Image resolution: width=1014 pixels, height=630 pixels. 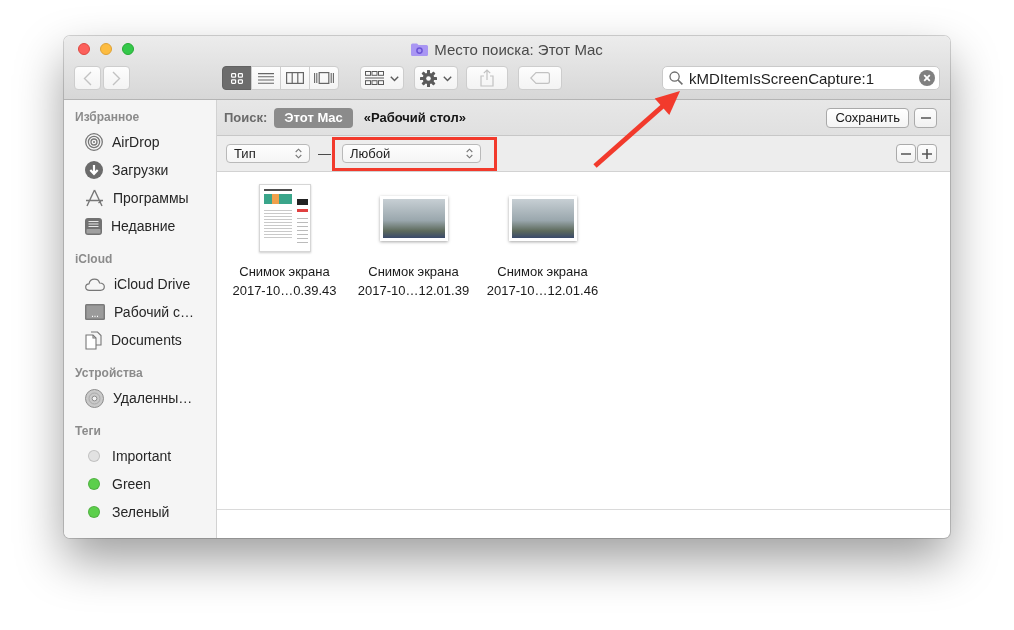 I want to click on sidebar-item: Documents, so click(x=140, y=340).